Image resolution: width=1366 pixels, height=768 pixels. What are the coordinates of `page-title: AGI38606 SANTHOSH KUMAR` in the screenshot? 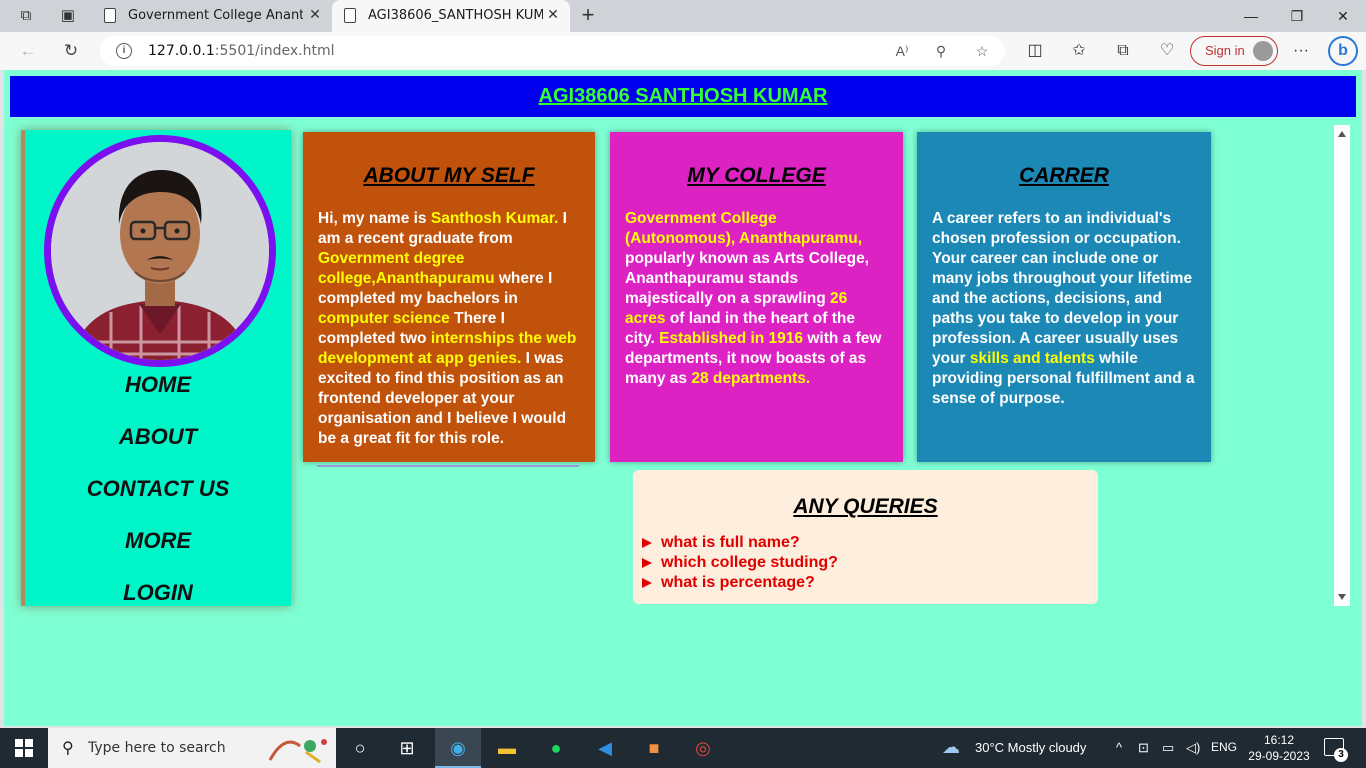 It's located at (683, 96).